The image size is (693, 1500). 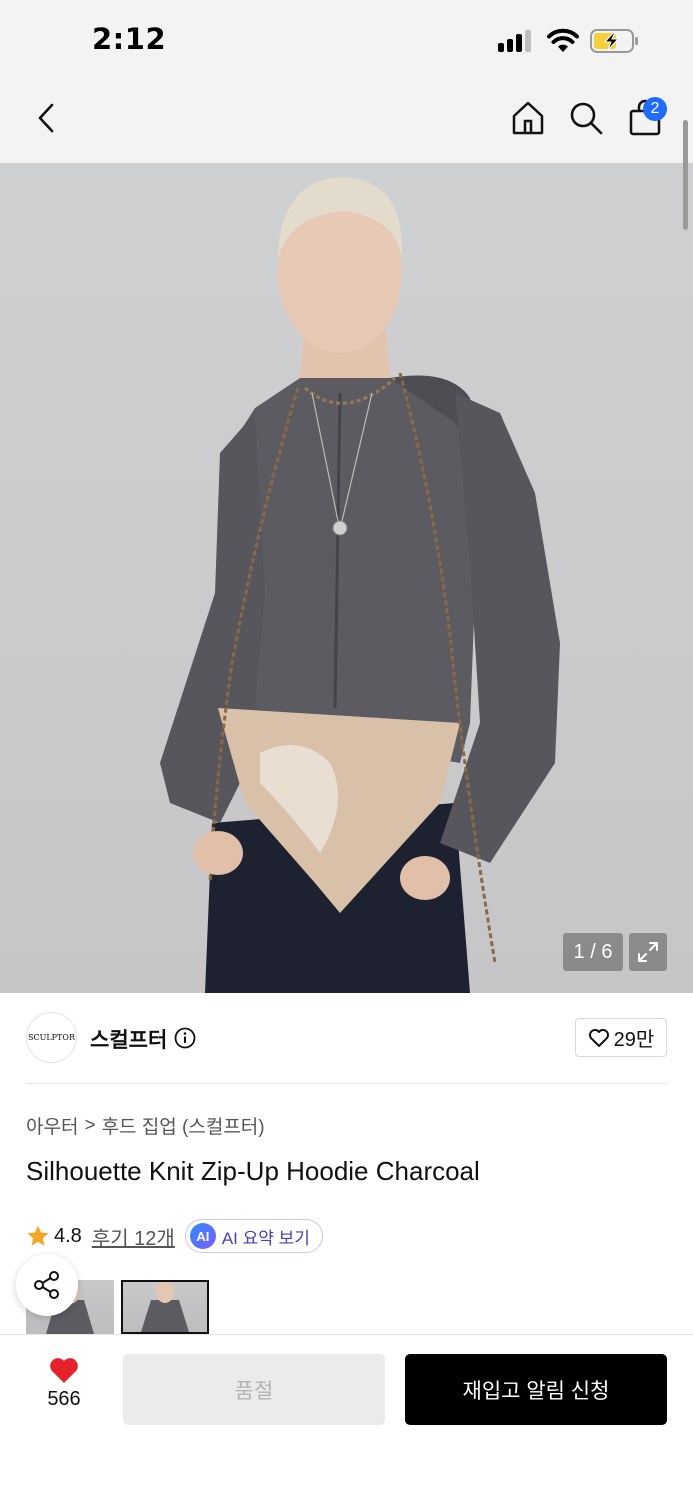 I want to click on home-icon, so click(x=528, y=118).